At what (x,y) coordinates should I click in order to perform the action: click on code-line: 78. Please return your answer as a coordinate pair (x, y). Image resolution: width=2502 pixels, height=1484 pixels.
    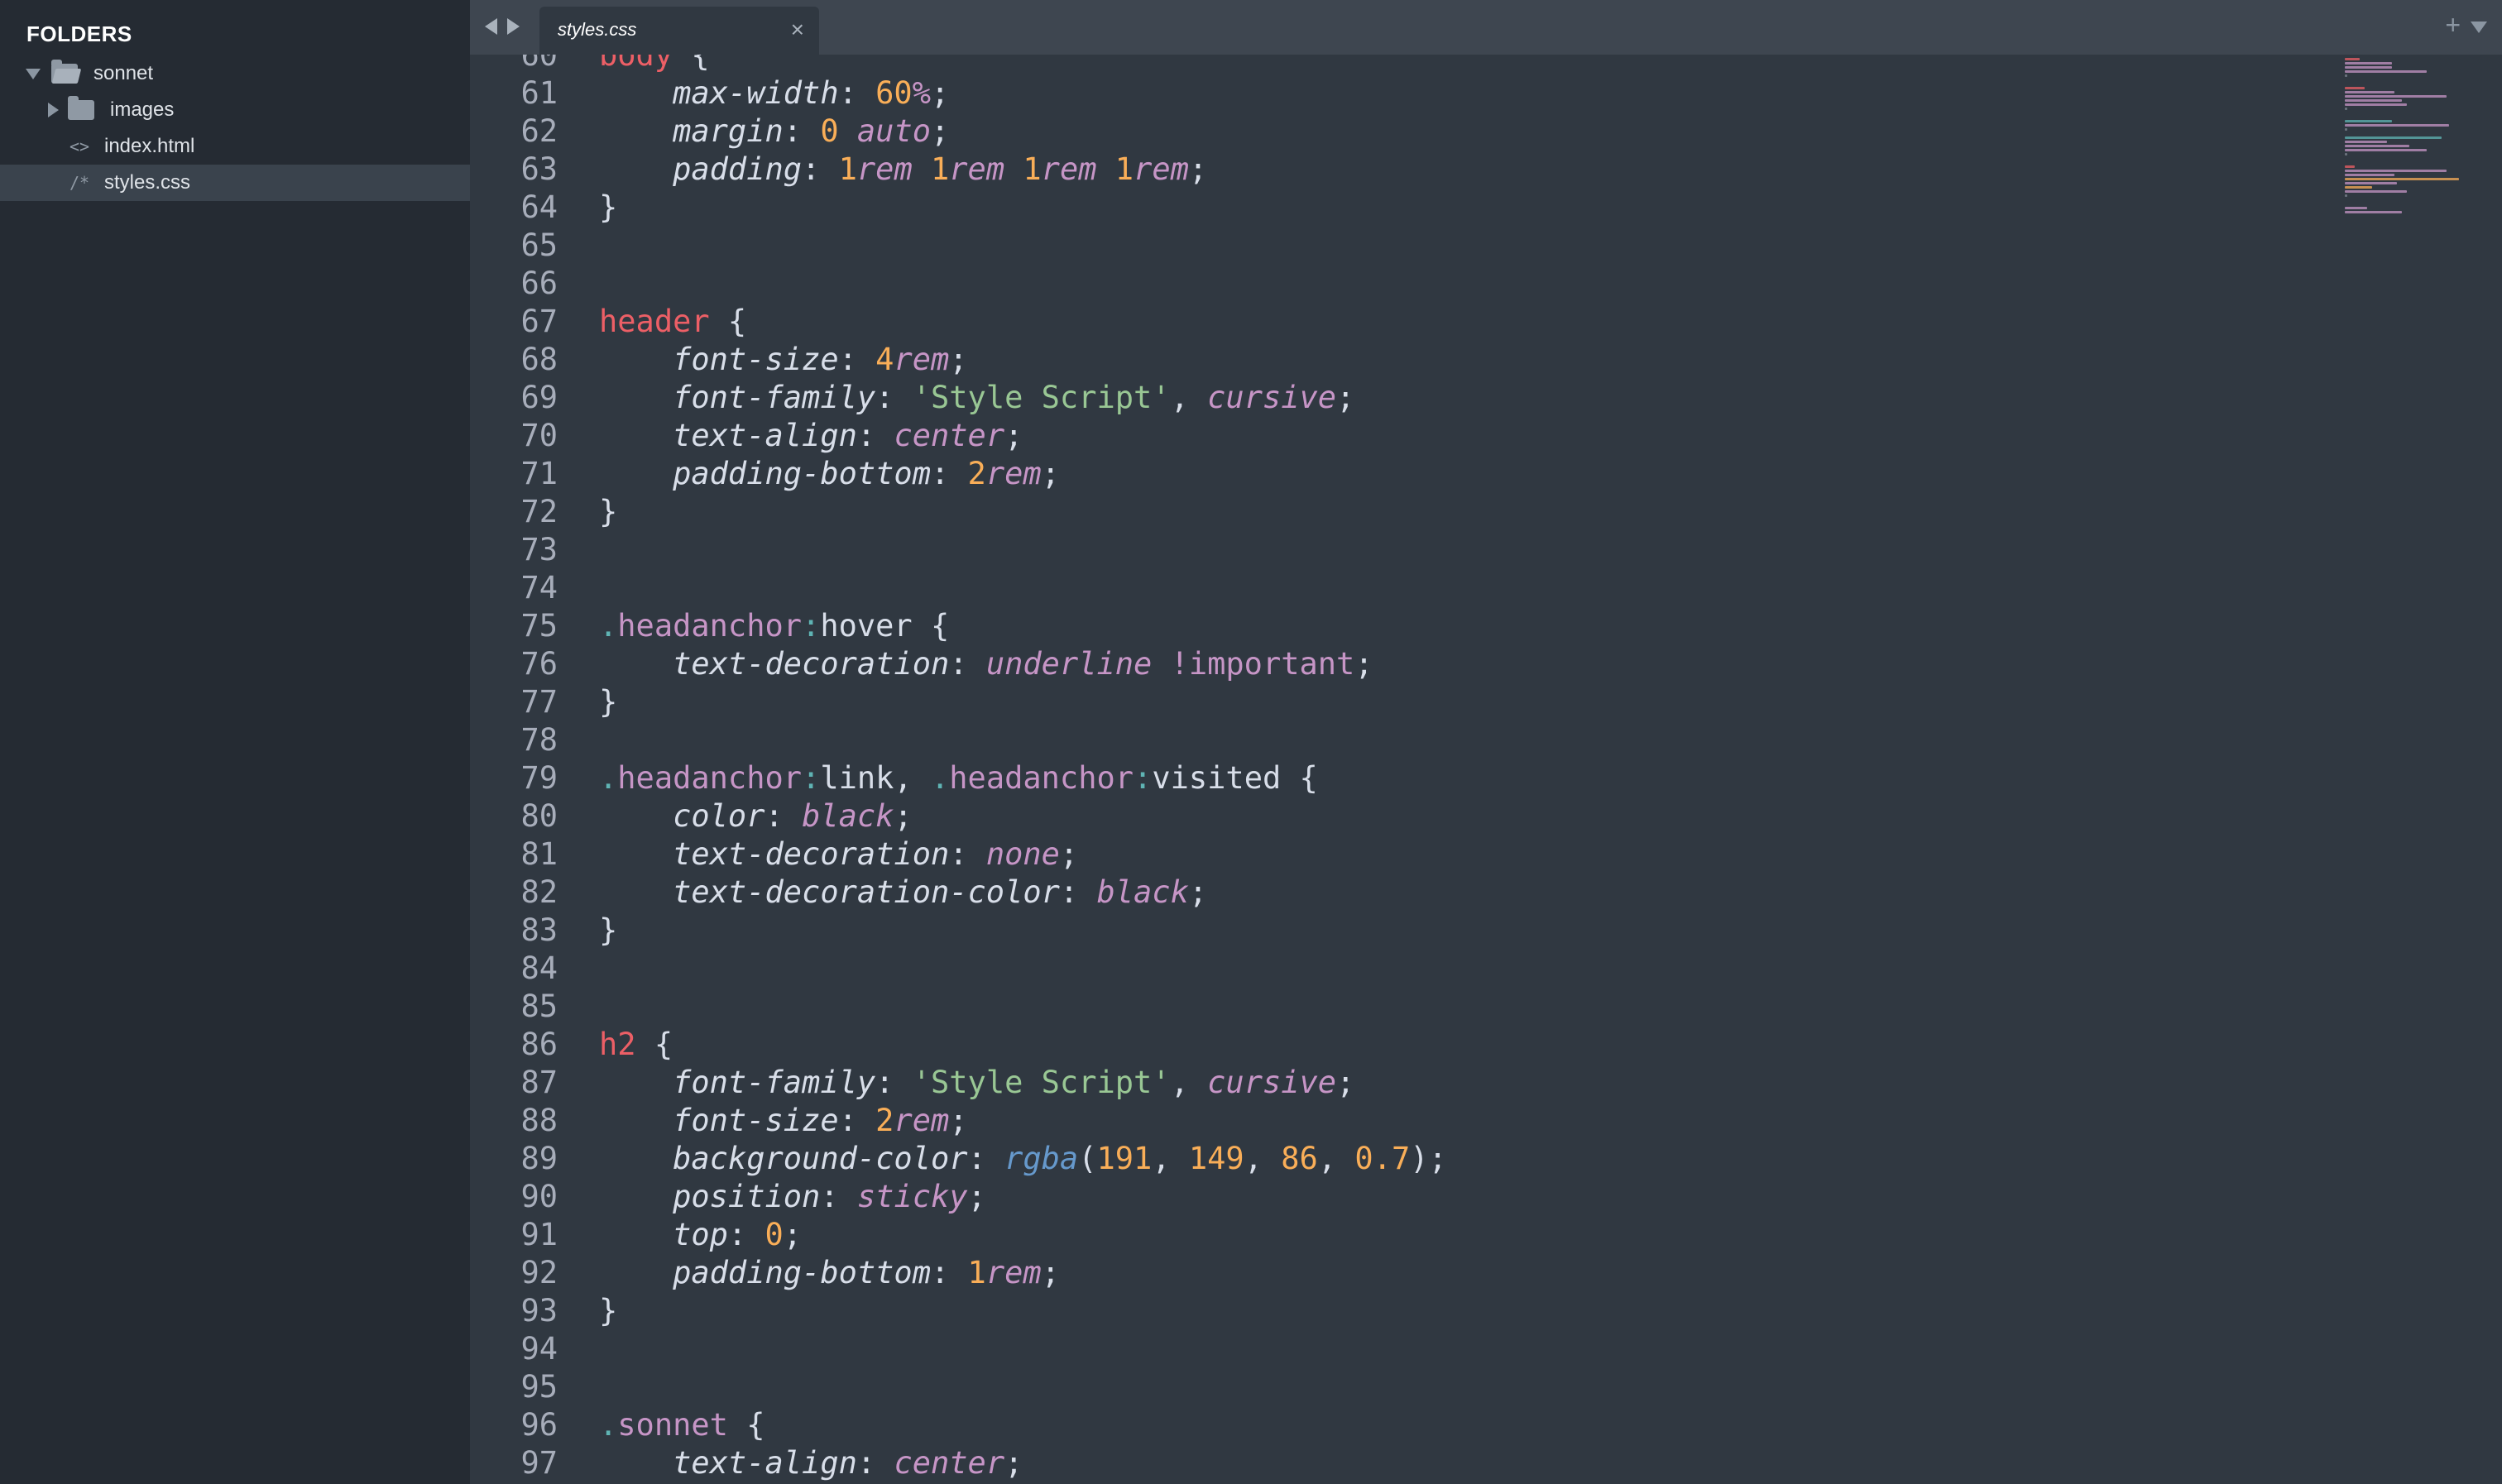
    Looking at the image, I should click on (1380, 740).